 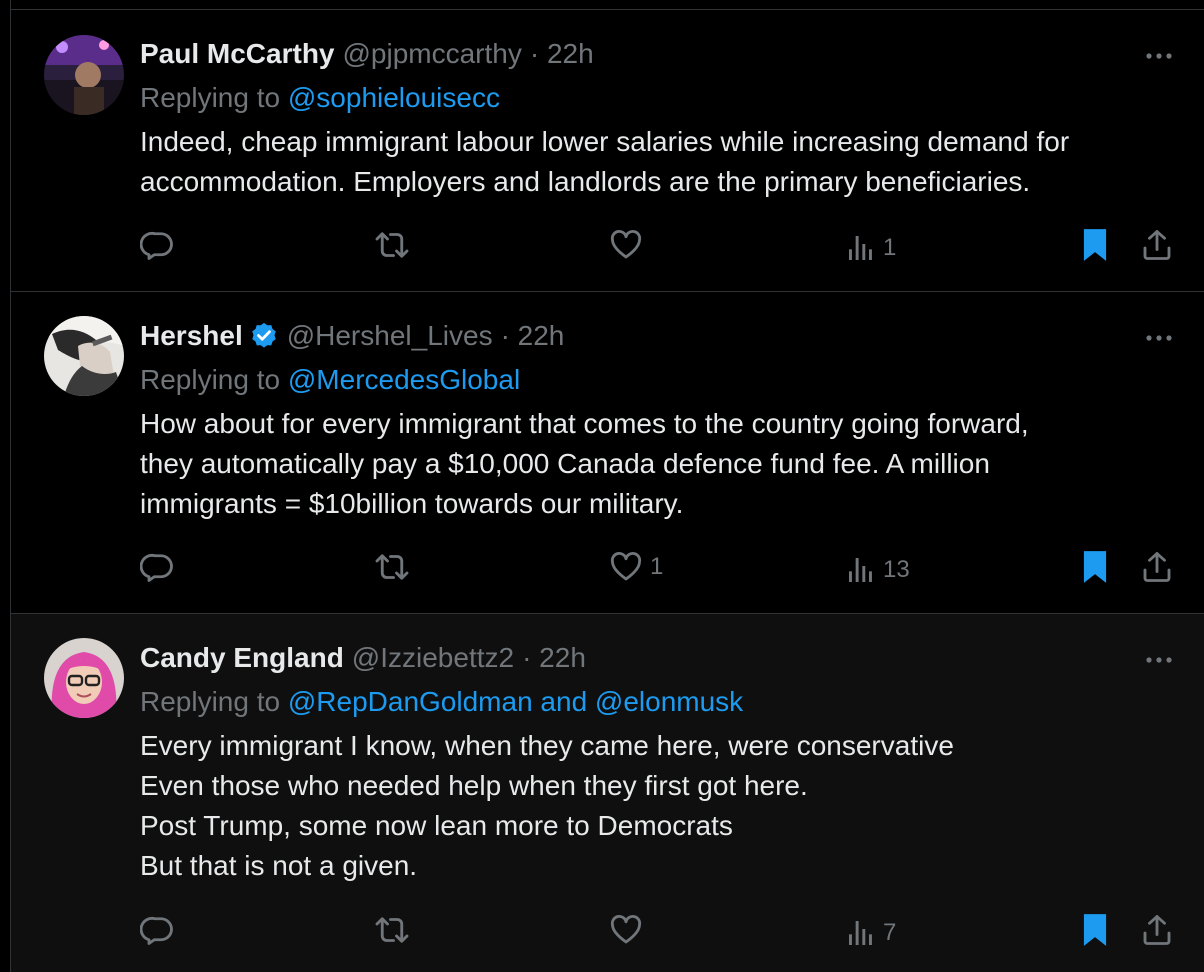 What do you see at coordinates (890, 247) in the screenshot?
I see `views-count: 1` at bounding box center [890, 247].